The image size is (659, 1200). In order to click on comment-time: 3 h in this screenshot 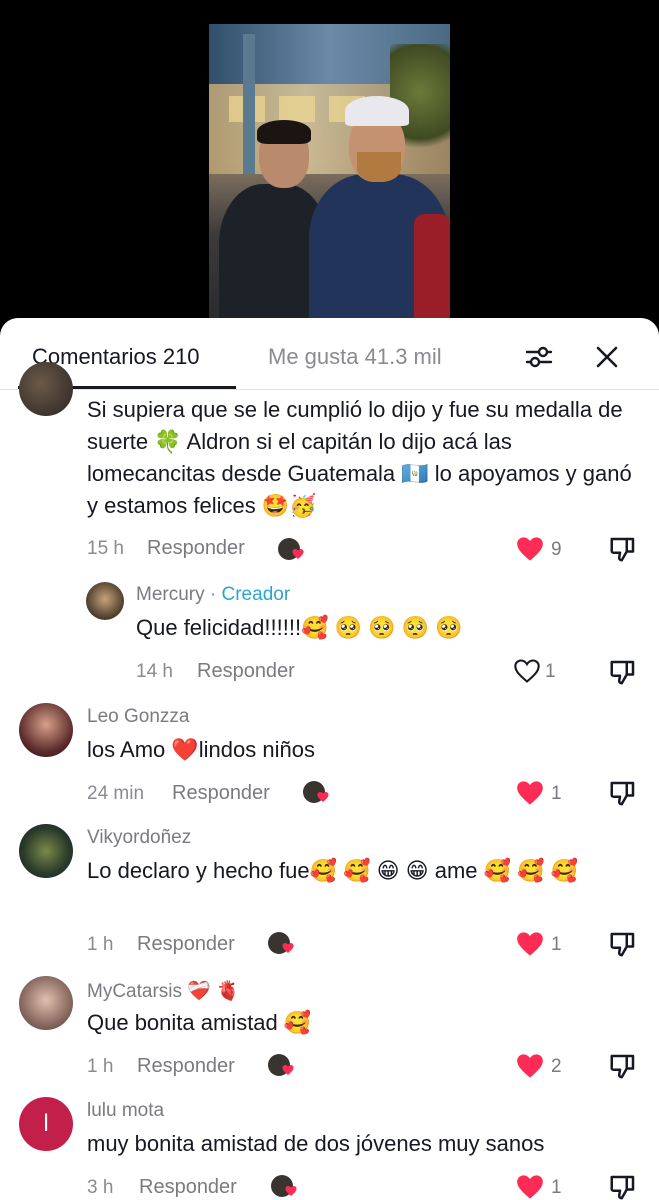, I will do `click(100, 1187)`.